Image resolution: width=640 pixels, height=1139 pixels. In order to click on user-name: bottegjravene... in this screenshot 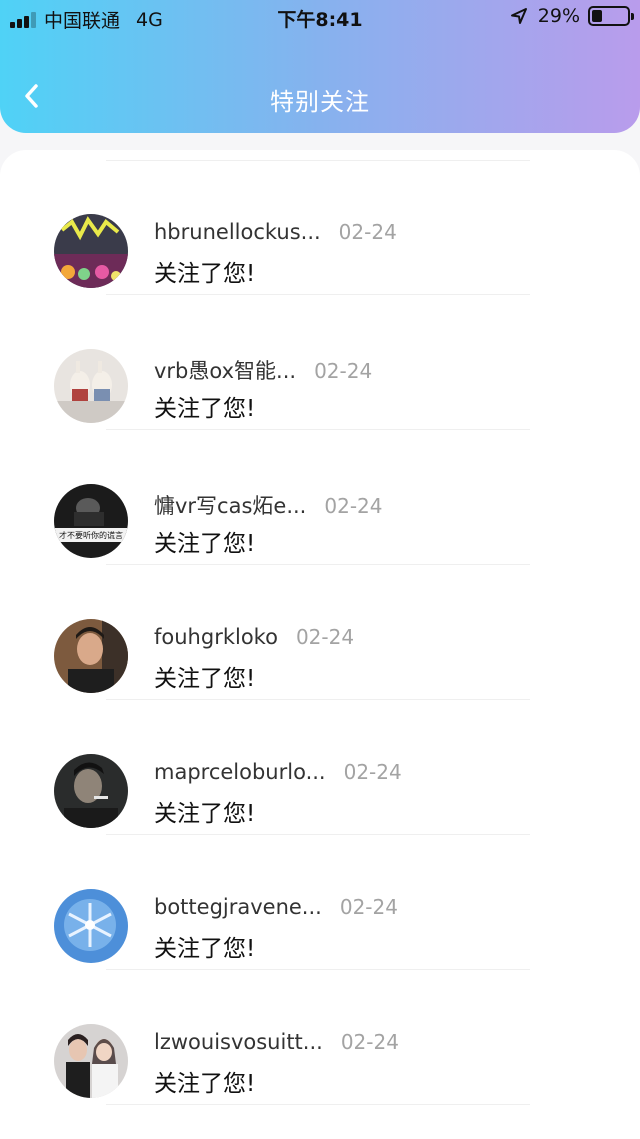, I will do `click(238, 907)`.